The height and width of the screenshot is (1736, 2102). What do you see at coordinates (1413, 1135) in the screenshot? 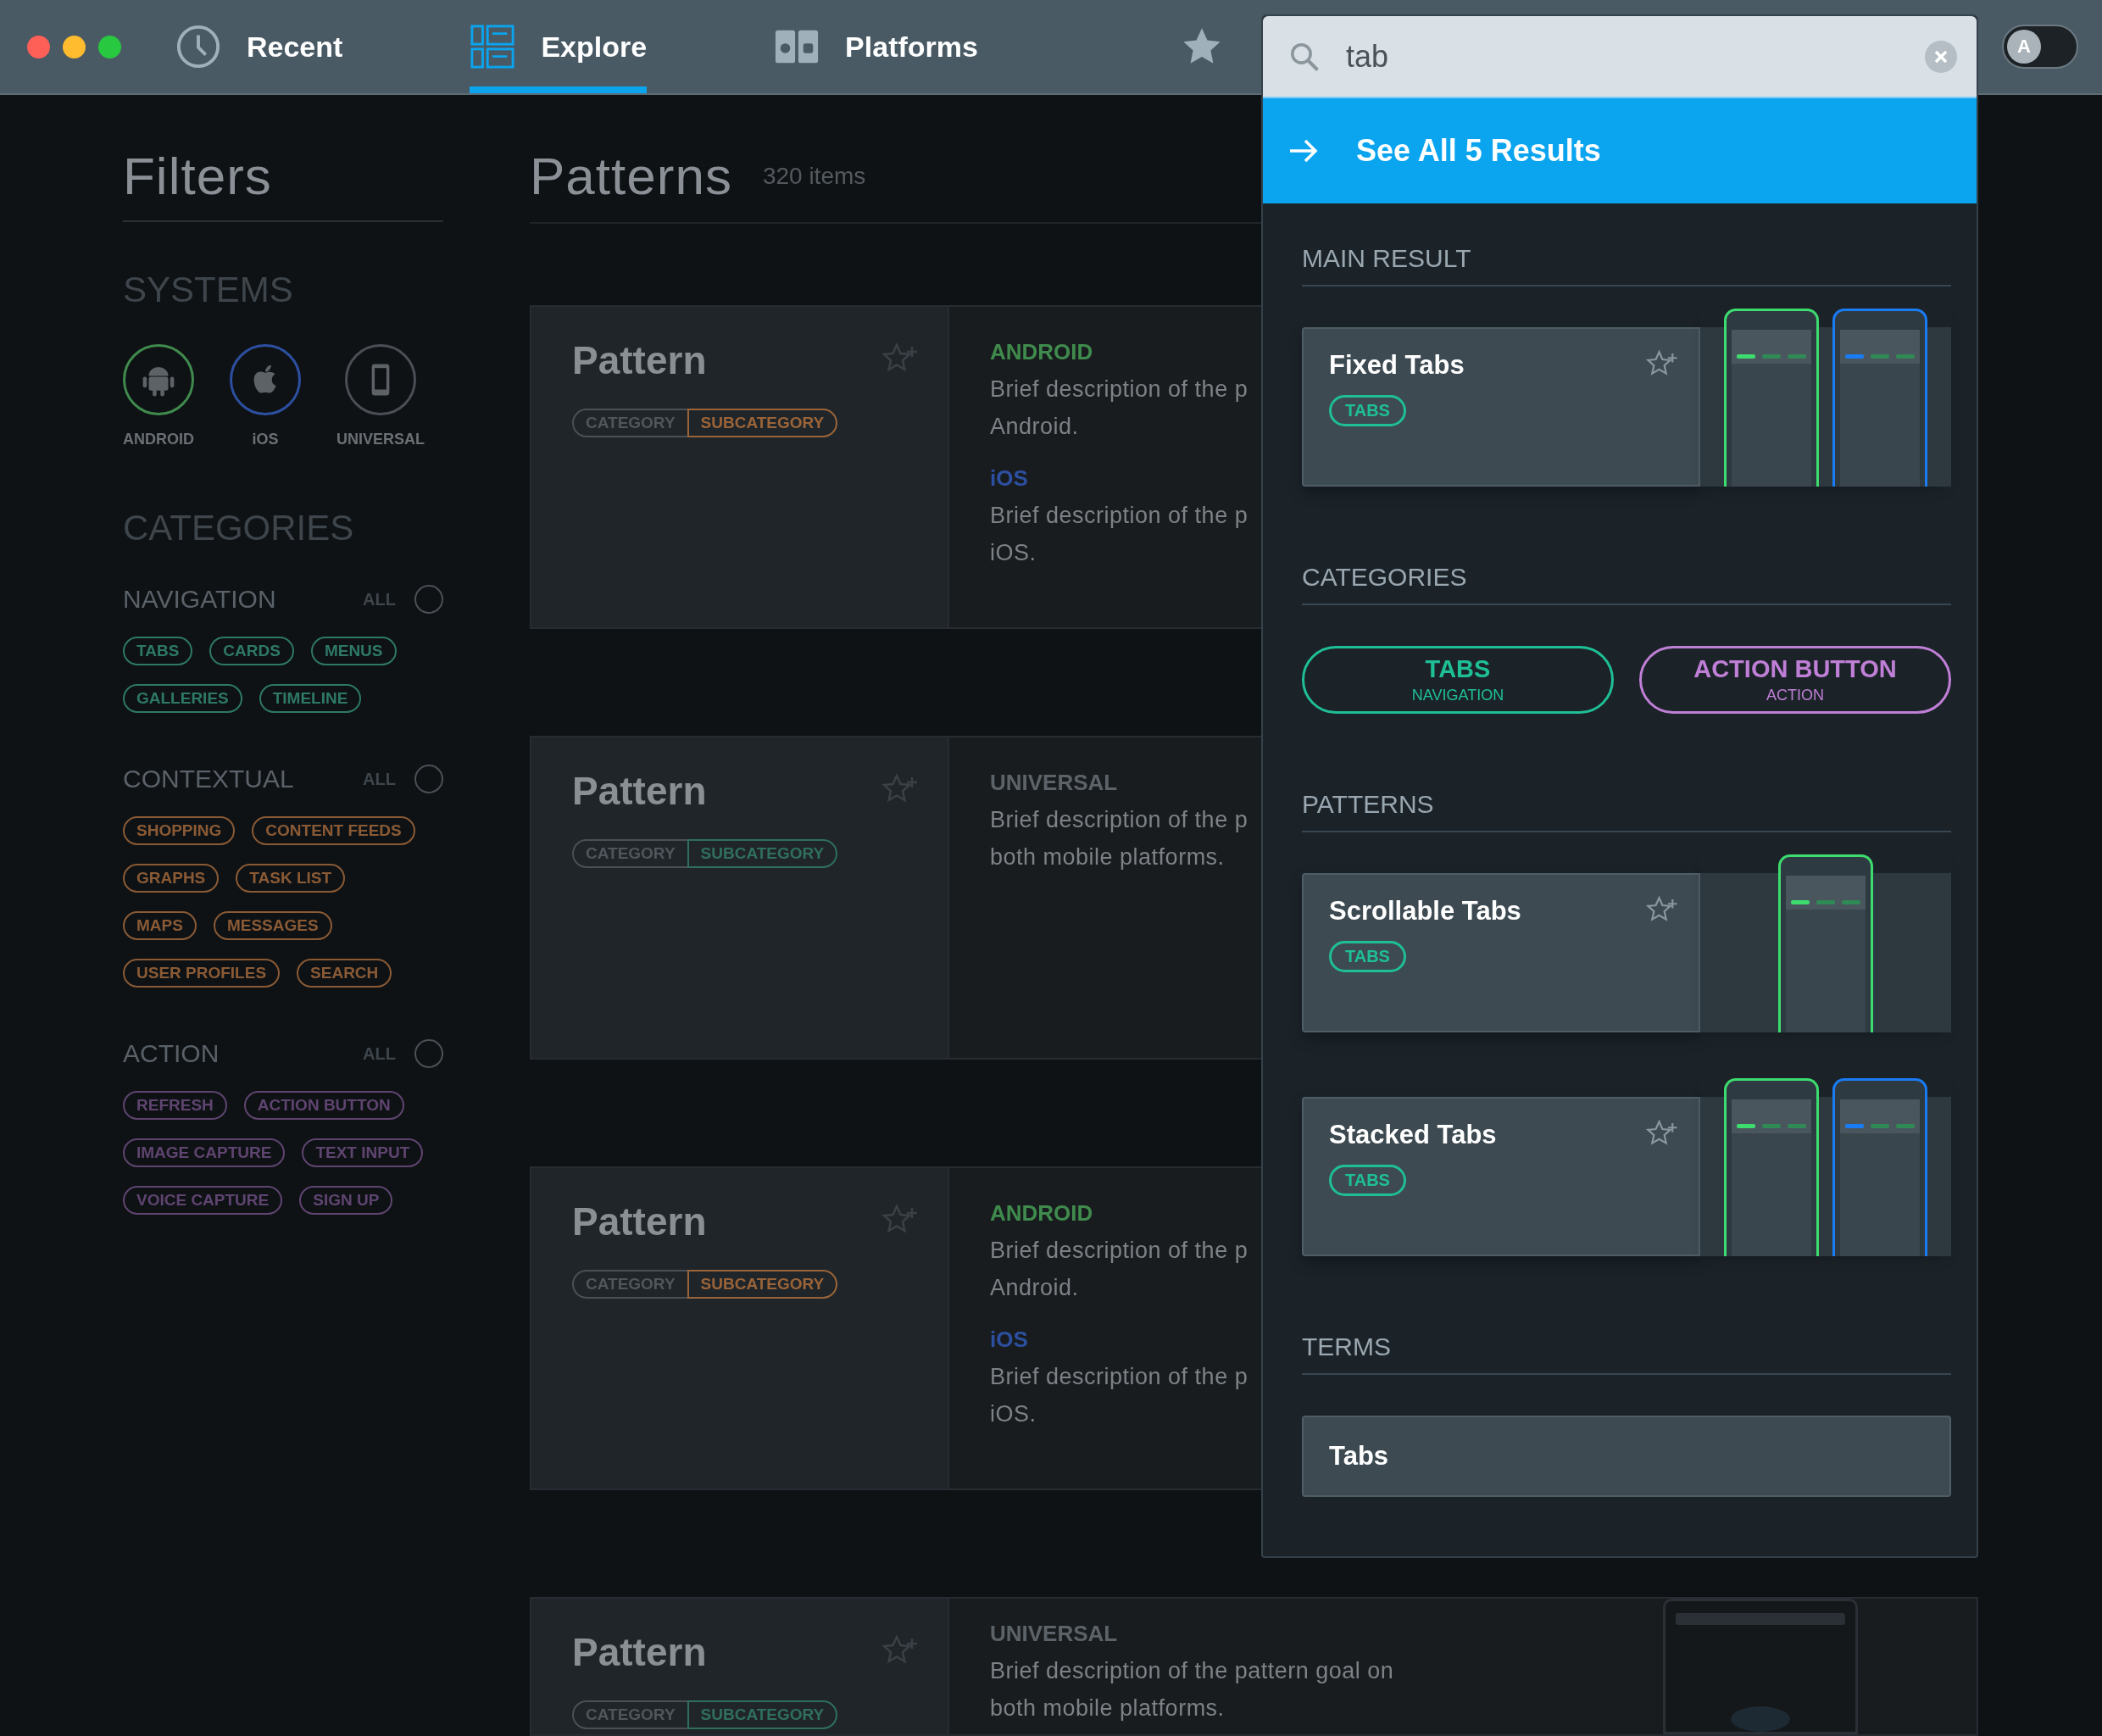
I see `result-title: Stacked Tabs` at bounding box center [1413, 1135].